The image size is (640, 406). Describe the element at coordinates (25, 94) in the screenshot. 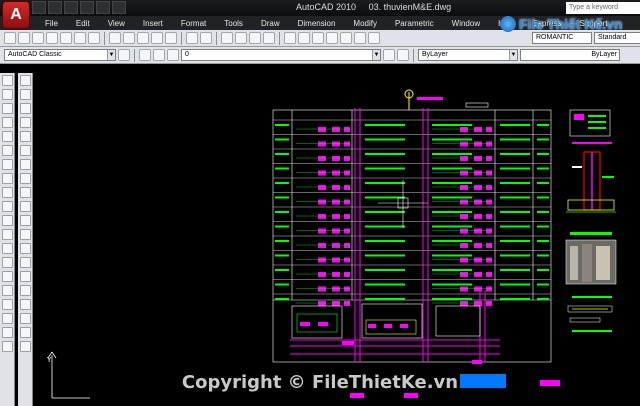

I see `copy-object-icon` at that location.